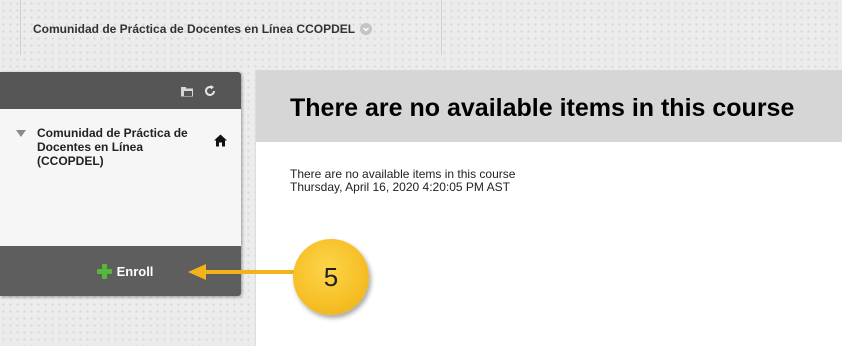 The height and width of the screenshot is (346, 842). I want to click on callout-arrow-icon, so click(243, 272).